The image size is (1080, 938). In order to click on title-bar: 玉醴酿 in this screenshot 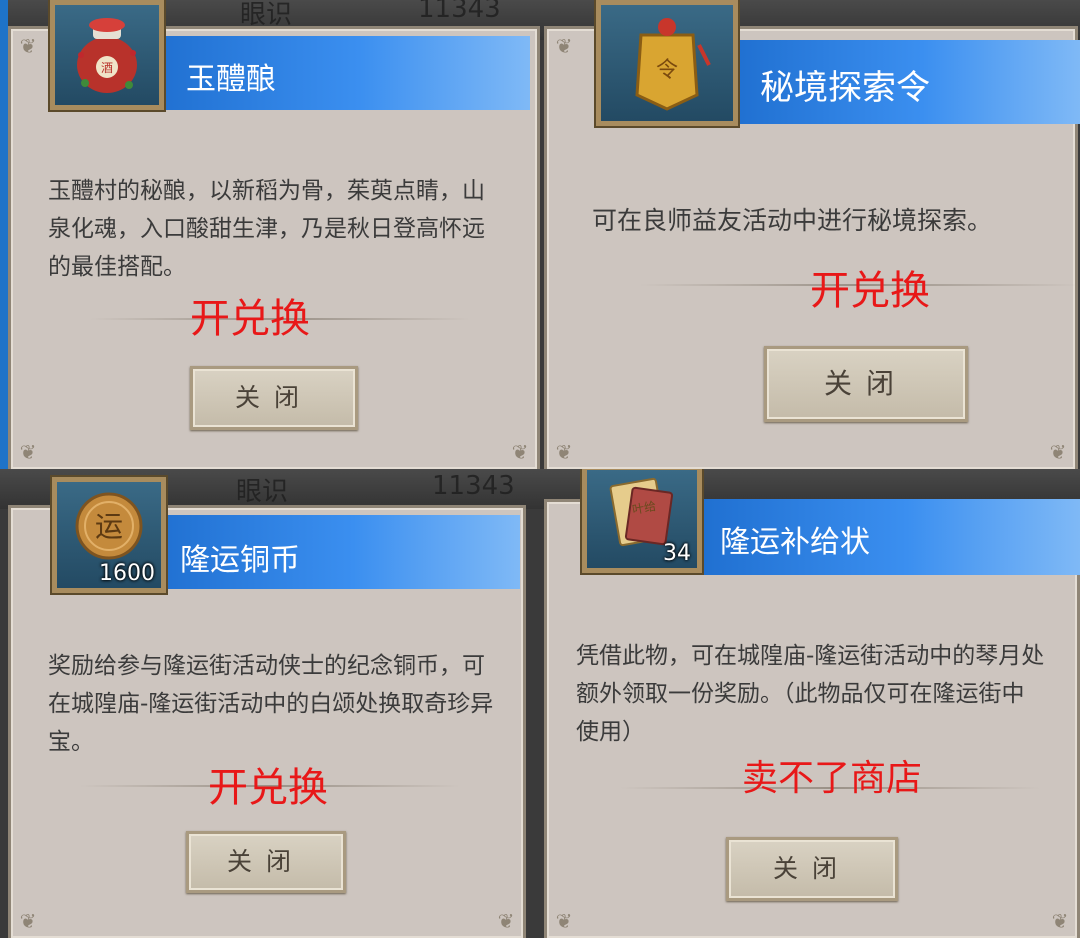, I will do `click(340, 73)`.